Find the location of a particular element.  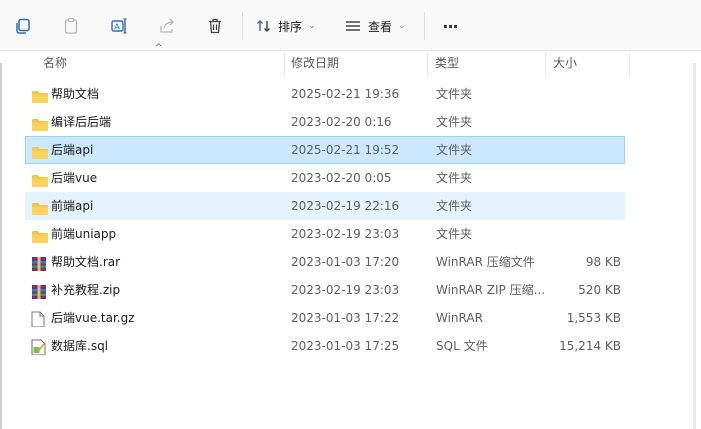

share-button is located at coordinates (167, 26).